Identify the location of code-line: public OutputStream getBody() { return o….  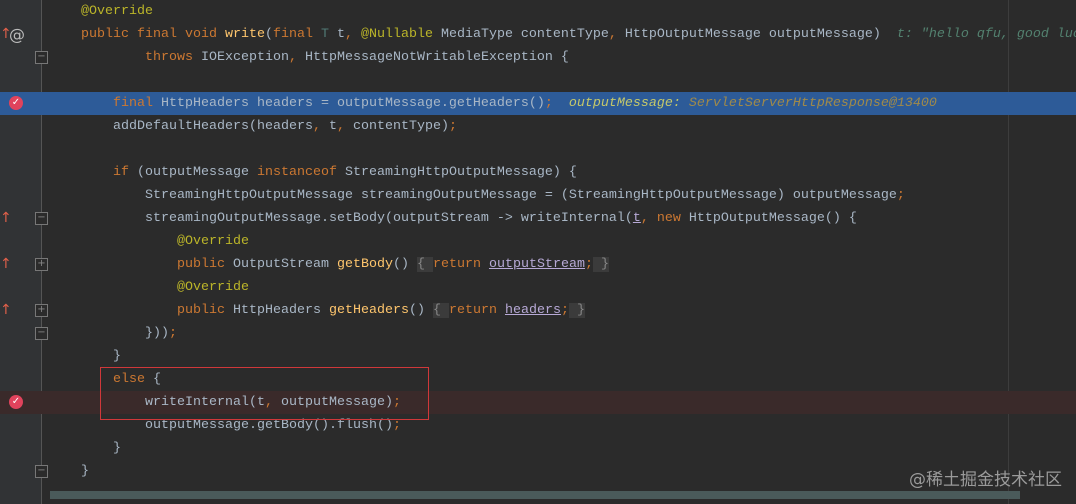
(538, 264).